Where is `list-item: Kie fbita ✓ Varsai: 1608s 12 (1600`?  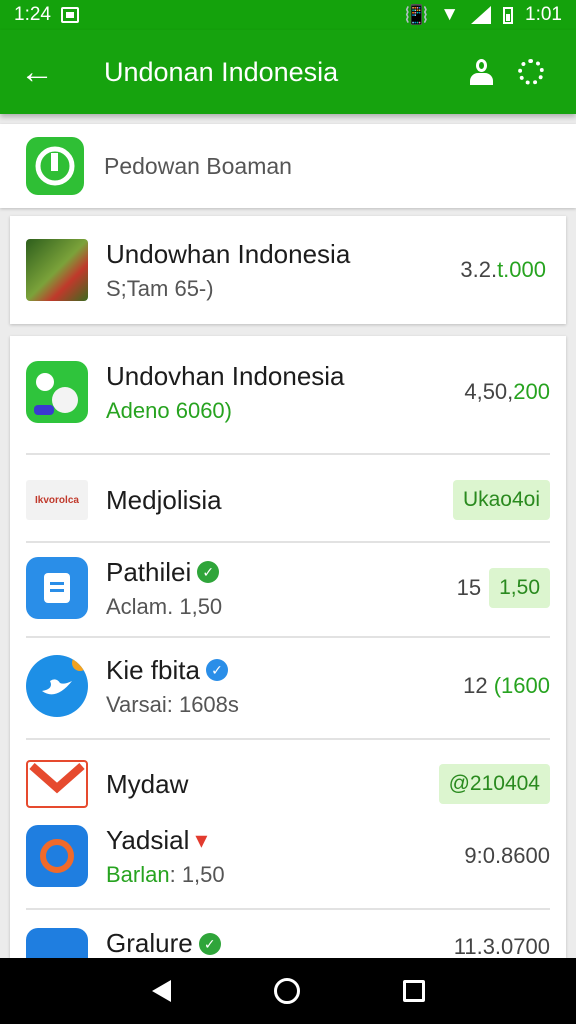
list-item: Kie fbita ✓ Varsai: 1608s 12 (1600 is located at coordinates (288, 686).